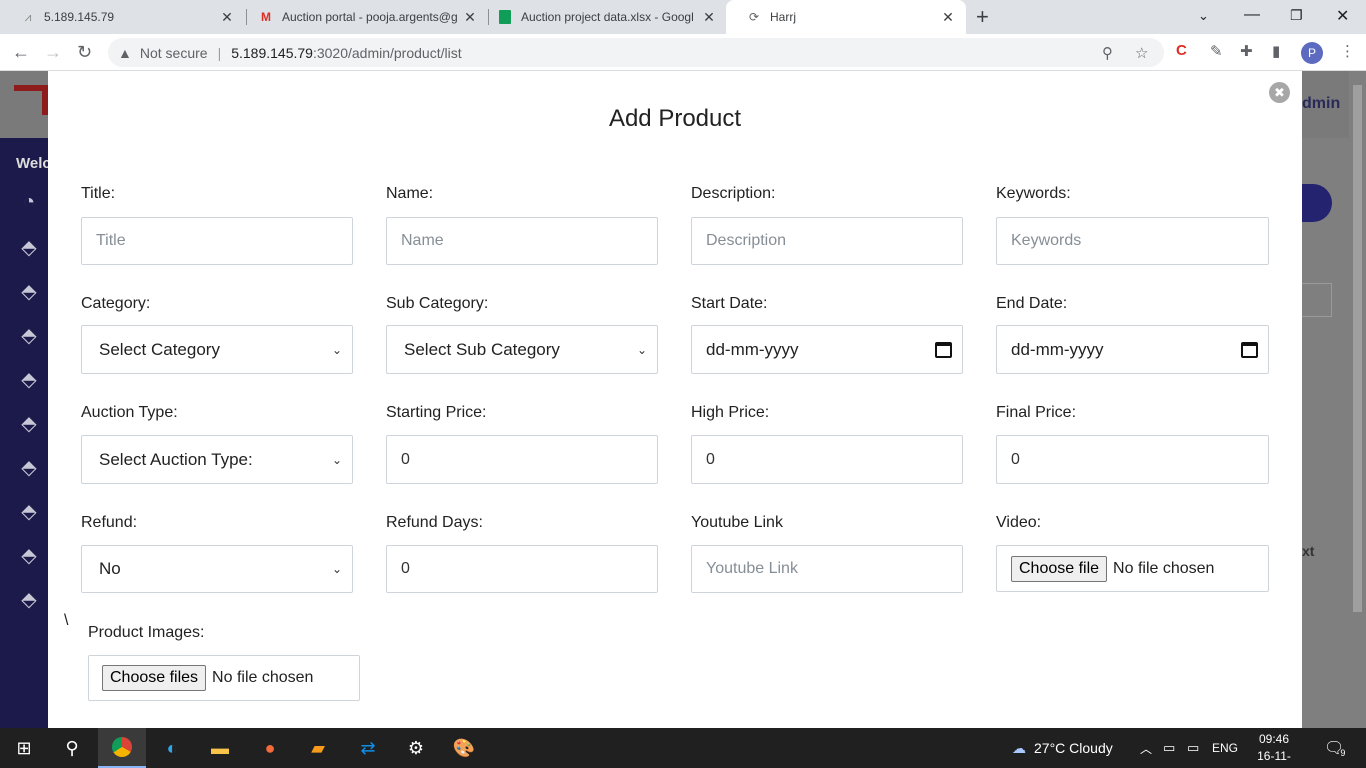 This screenshot has height=768, width=1366. I want to click on product-images-file-input: Choose files No file chosen, so click(224, 678).